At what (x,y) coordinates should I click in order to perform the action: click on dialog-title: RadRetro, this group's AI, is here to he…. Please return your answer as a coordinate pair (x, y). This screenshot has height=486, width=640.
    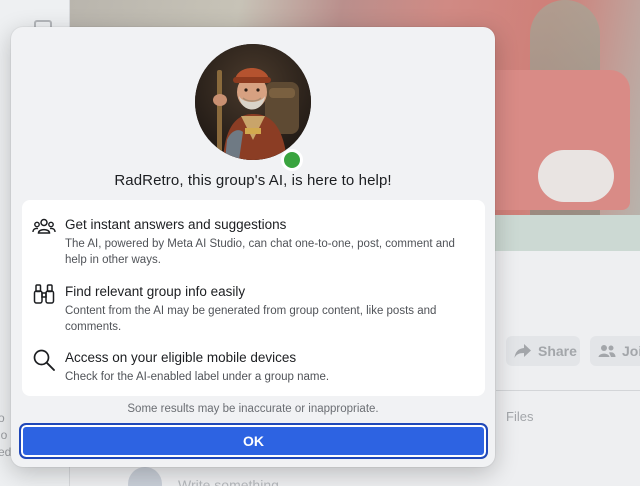
    Looking at the image, I should click on (253, 180).